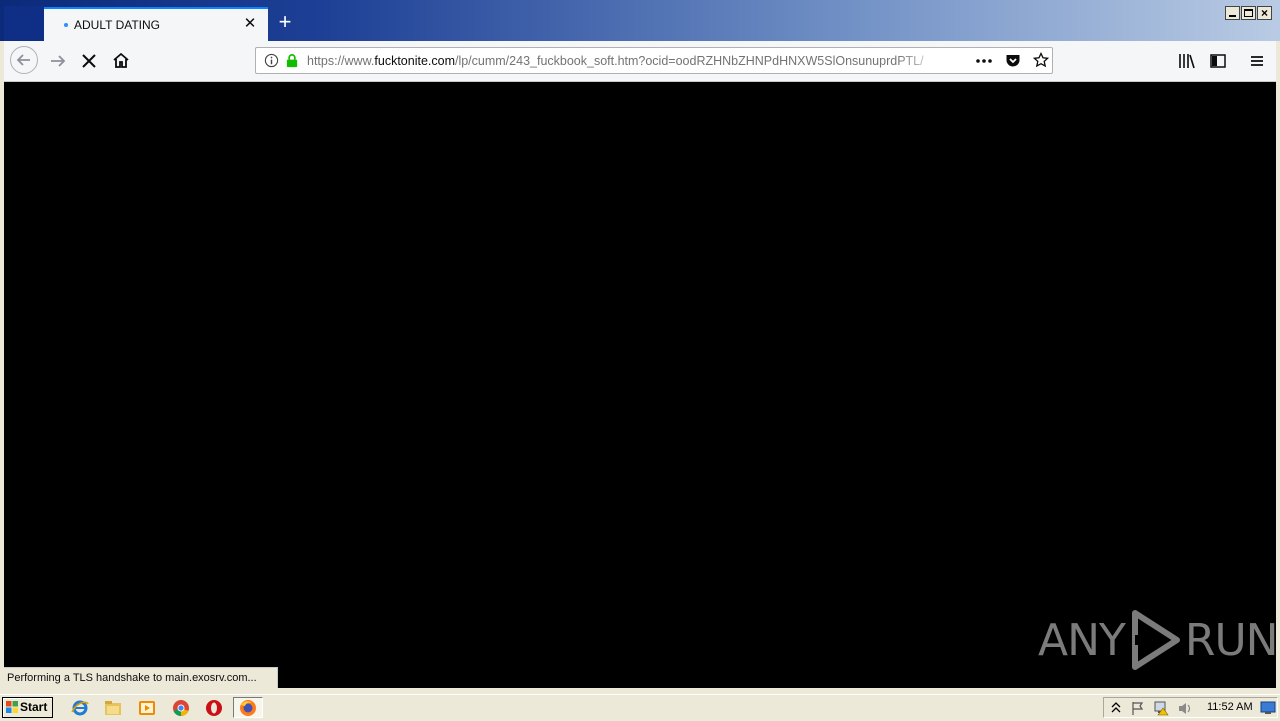 The width and height of the screenshot is (1280, 721). What do you see at coordinates (1041, 60) in the screenshot?
I see `star-icon` at bounding box center [1041, 60].